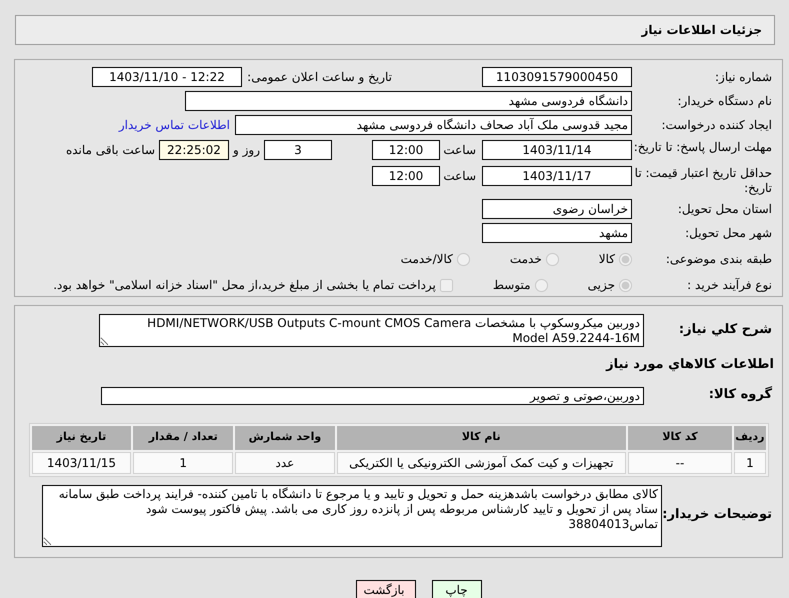 The width and height of the screenshot is (789, 598). I want to click on requester-field: مجید قدوسی ملک آباد صحاف دانشگاه فردوسی مشهد, so click(433, 125).